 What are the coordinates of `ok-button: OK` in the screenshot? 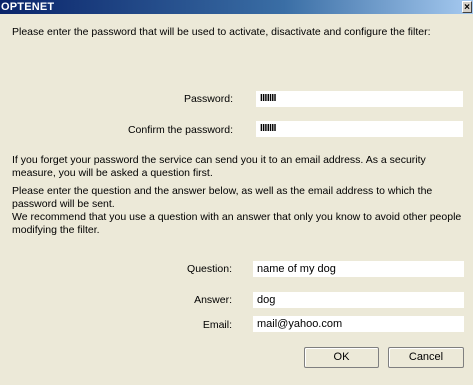 It's located at (341, 357).